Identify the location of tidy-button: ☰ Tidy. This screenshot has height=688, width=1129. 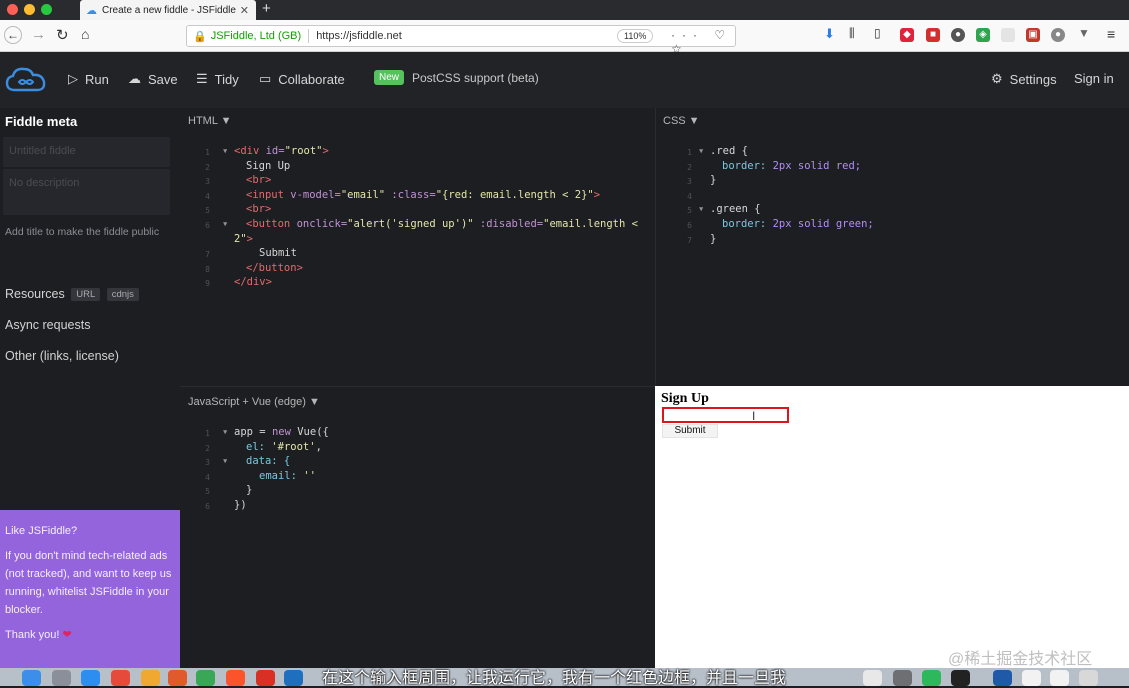
(217, 79).